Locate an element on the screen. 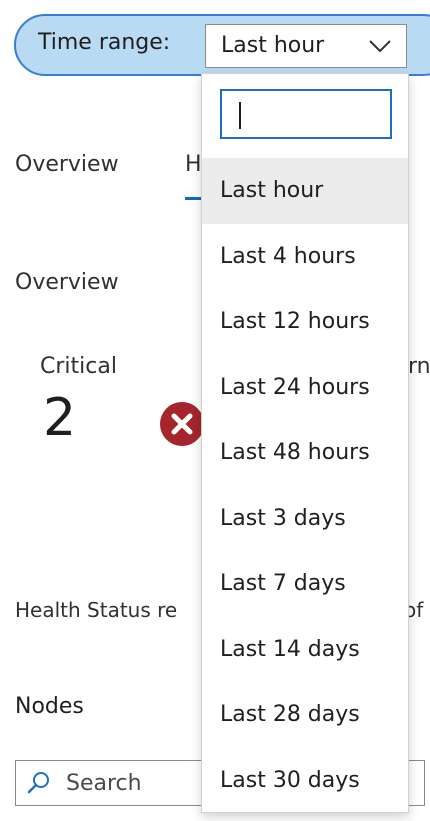  error-circle-icon is located at coordinates (182, 424).